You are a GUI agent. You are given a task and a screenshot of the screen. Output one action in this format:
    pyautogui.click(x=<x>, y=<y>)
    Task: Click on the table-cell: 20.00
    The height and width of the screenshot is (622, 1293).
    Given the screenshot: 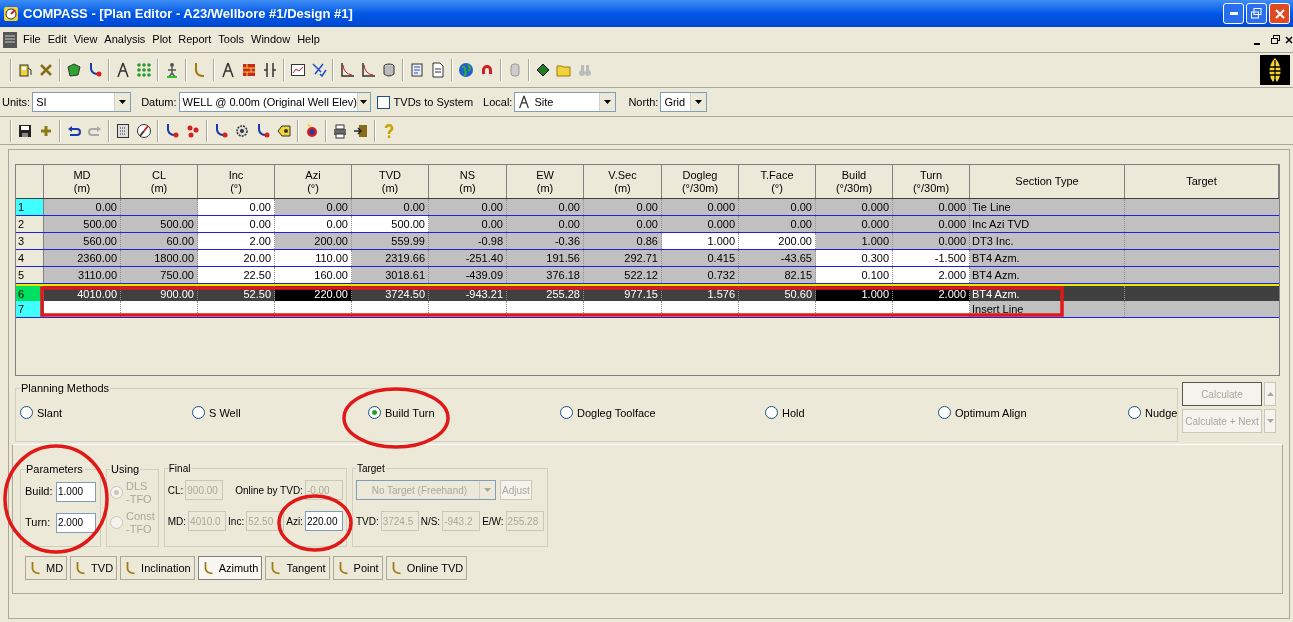 What is the action you would take?
    pyautogui.click(x=236, y=258)
    